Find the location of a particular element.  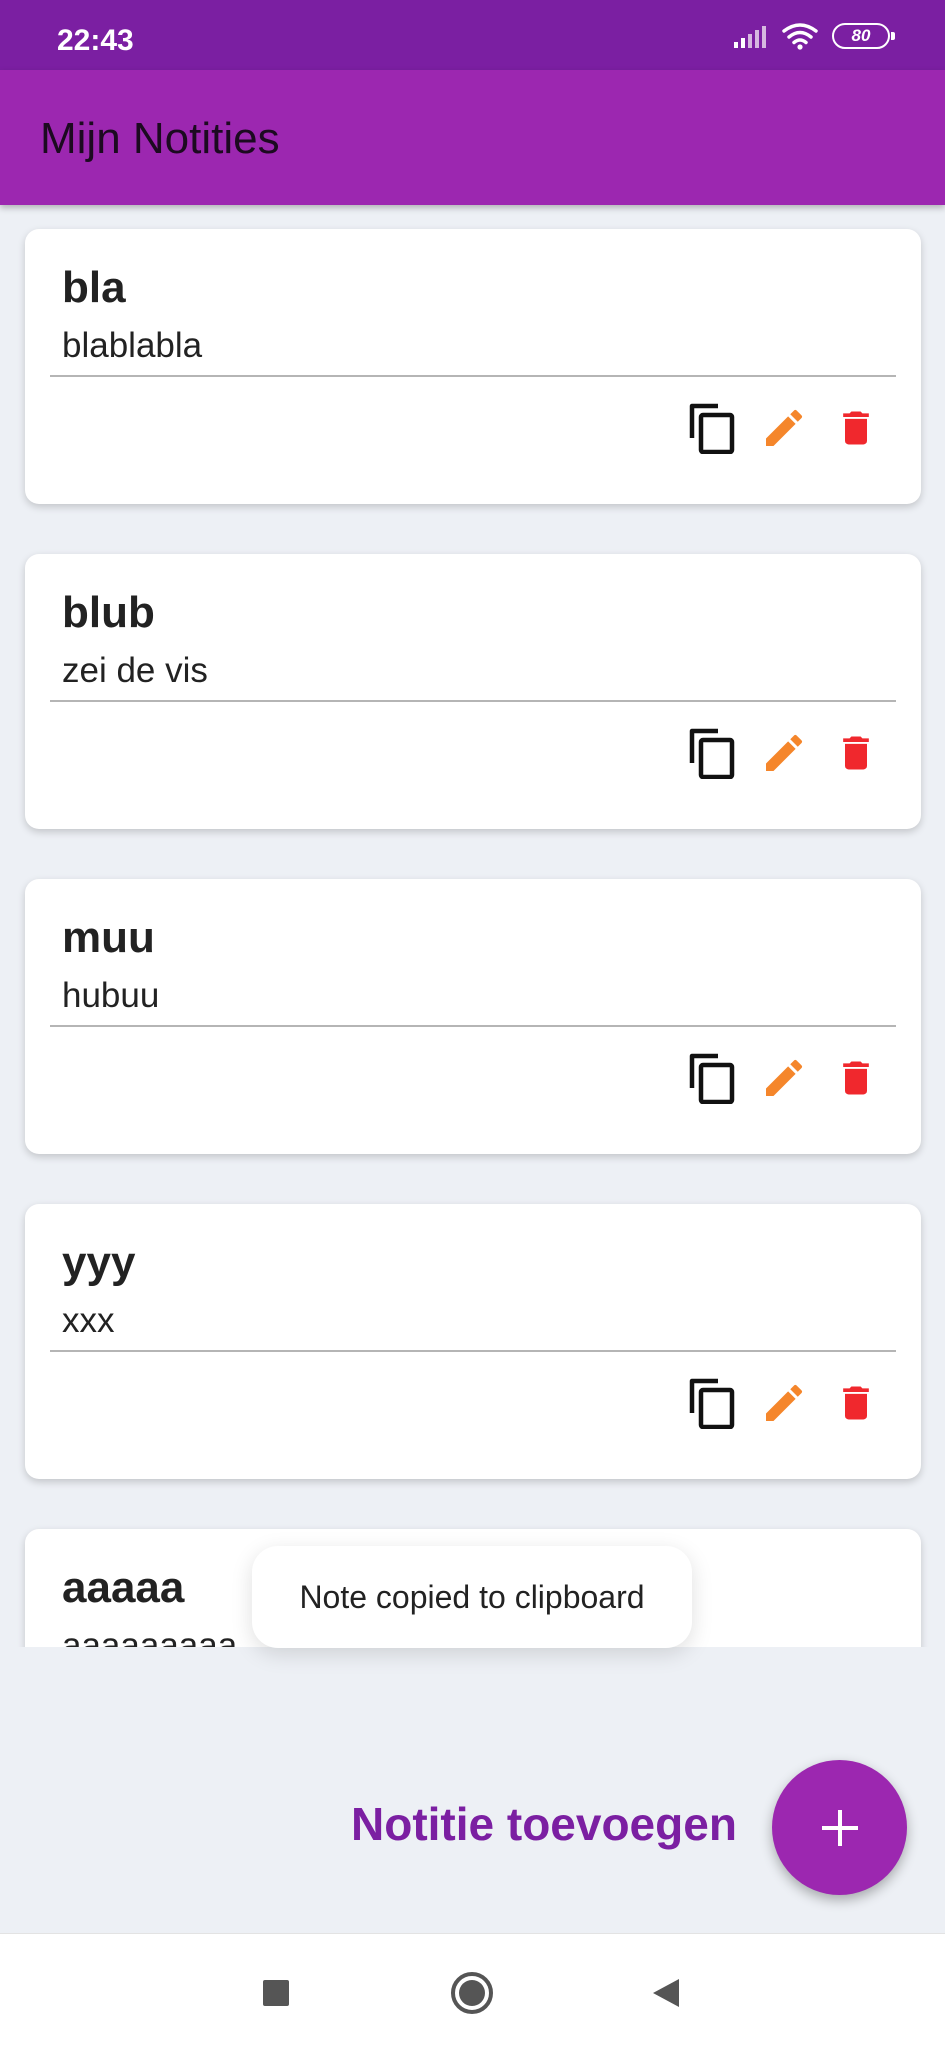

add-note-button is located at coordinates (839, 1827).